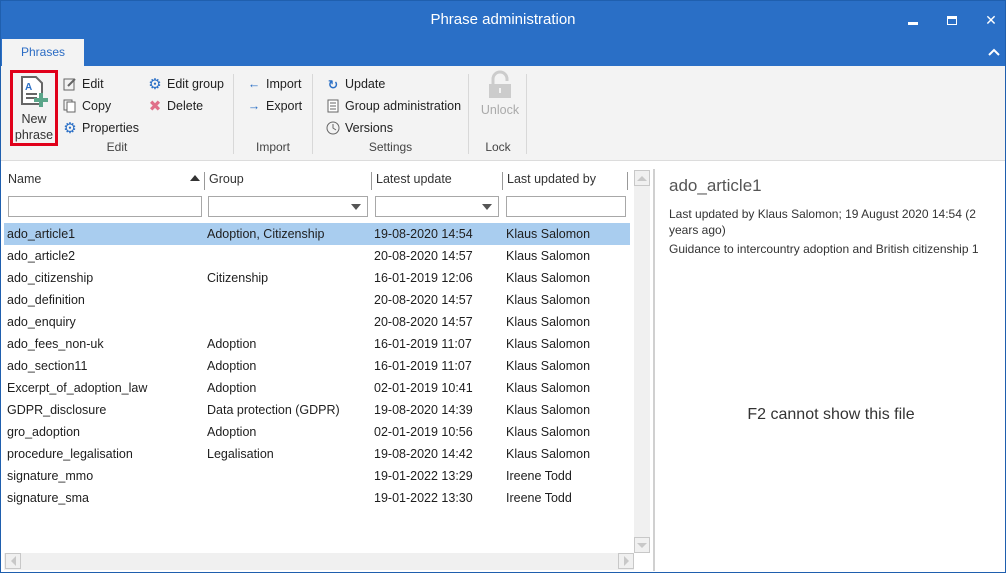 The height and width of the screenshot is (573, 1006). What do you see at coordinates (498, 147) in the screenshot?
I see `lock-group-label-text: Lock` at bounding box center [498, 147].